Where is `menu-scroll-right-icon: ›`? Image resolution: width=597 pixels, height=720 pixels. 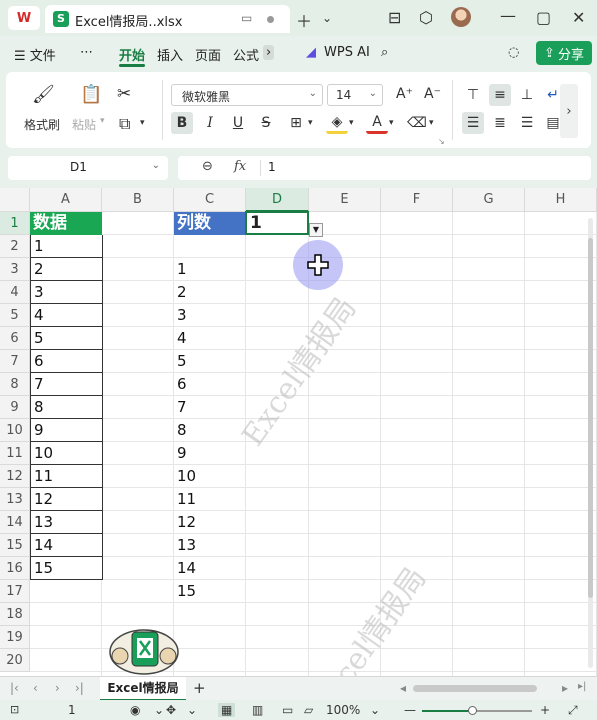
menu-scroll-right-icon: › is located at coordinates (269, 52).